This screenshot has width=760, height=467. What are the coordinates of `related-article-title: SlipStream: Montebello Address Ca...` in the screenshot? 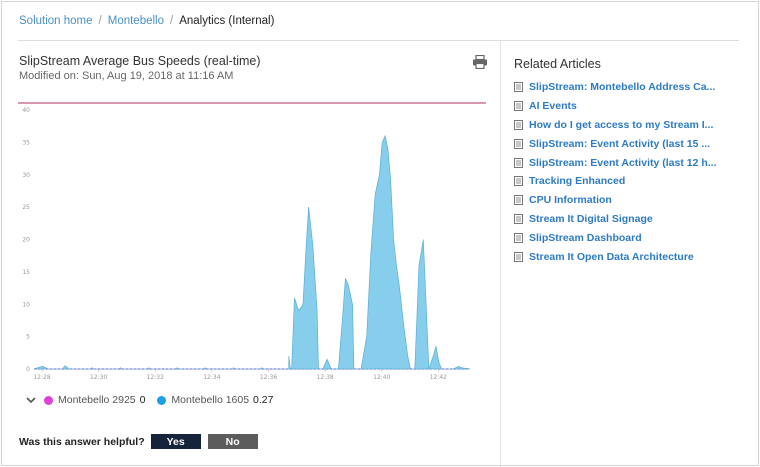 It's located at (622, 87).